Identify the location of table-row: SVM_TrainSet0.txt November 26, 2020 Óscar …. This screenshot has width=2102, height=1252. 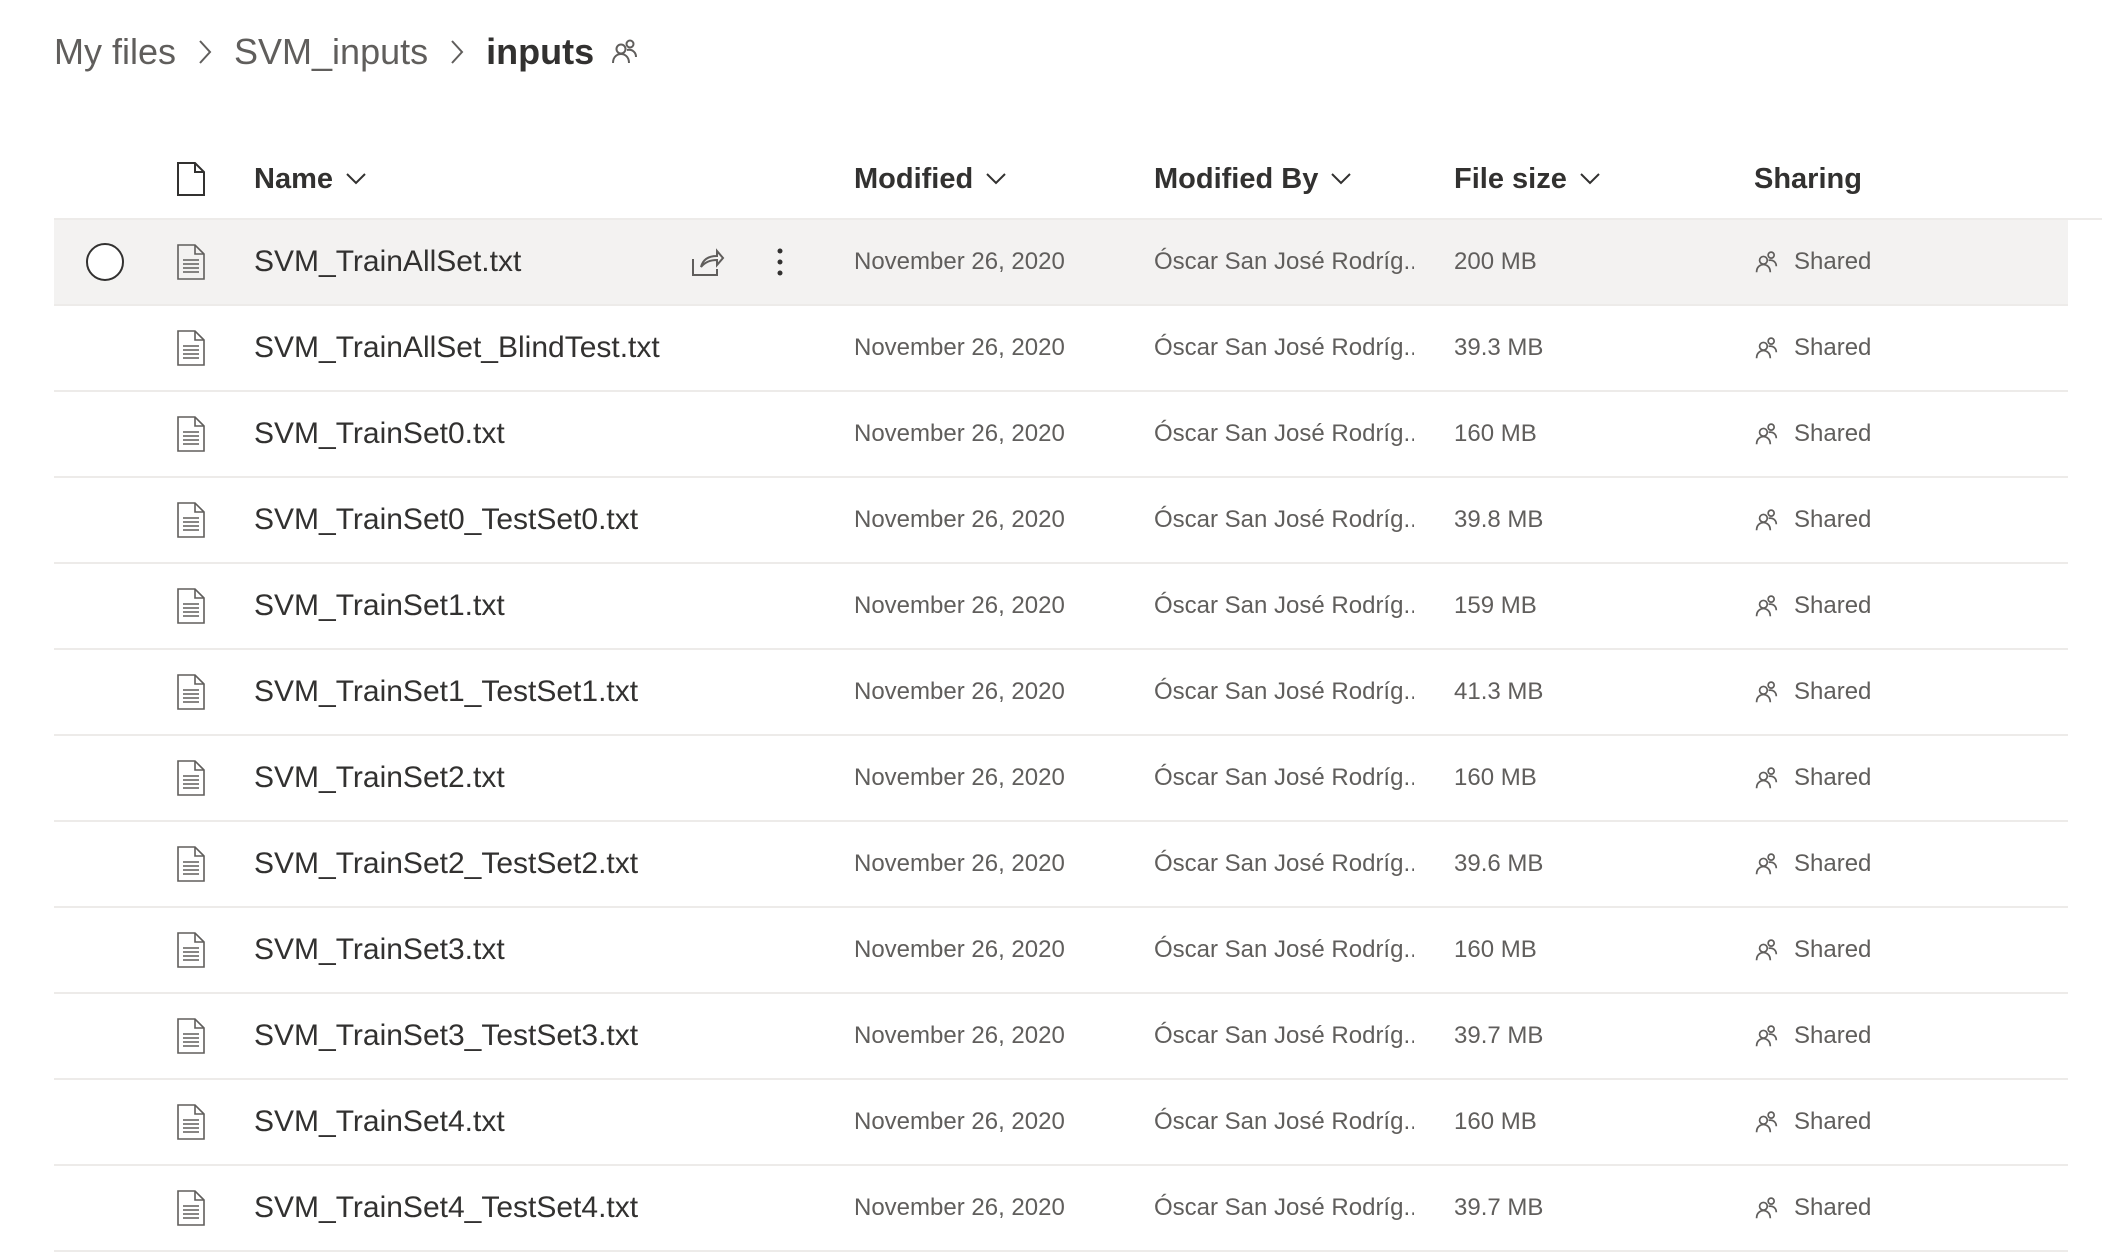
(1061, 435).